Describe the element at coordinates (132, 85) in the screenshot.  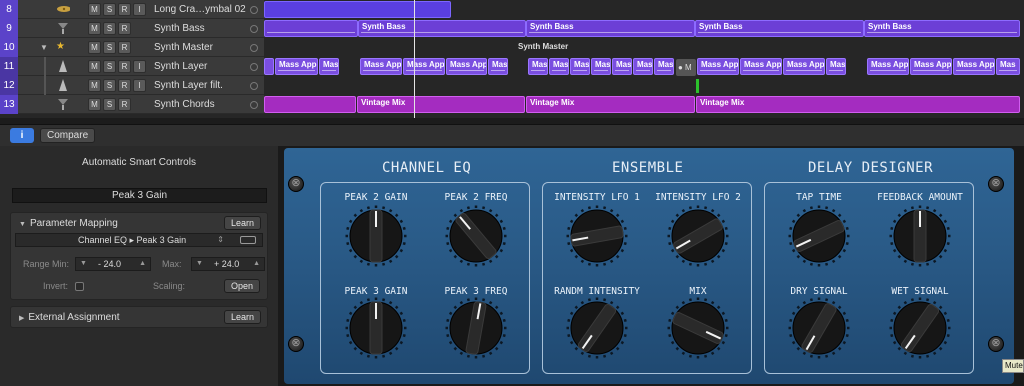
I see `track-header: 12 M S R I Synth Layer filt.` at that location.